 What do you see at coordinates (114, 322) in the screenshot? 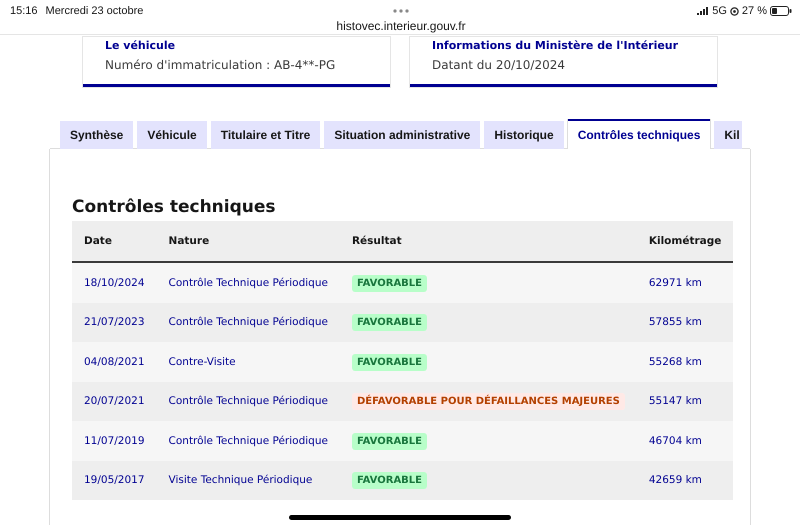
I see `date-link: 21/07/2023` at bounding box center [114, 322].